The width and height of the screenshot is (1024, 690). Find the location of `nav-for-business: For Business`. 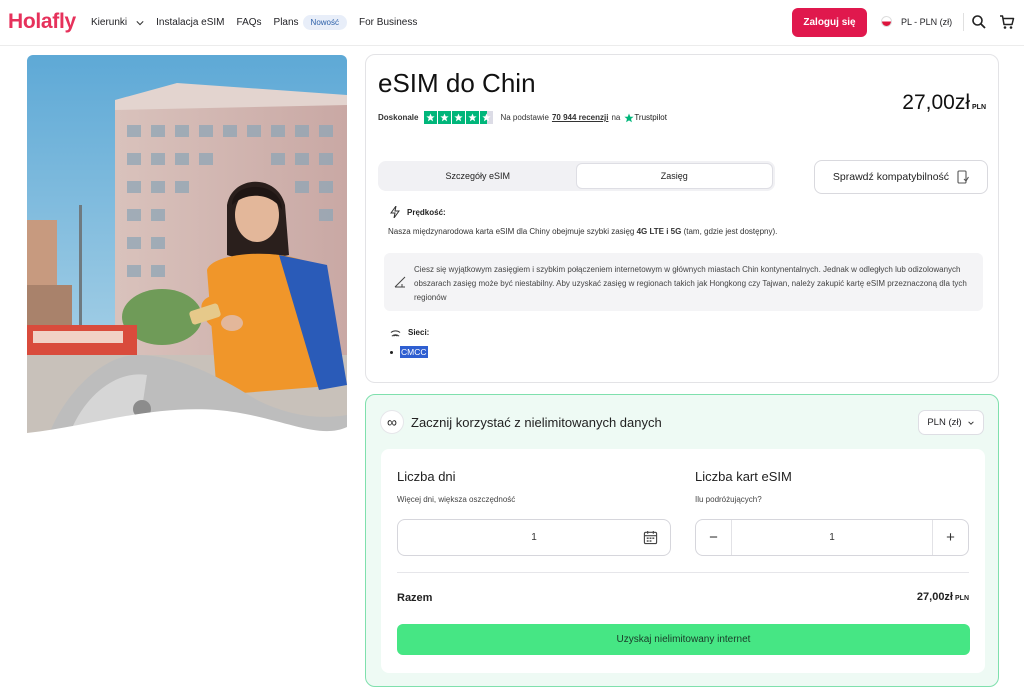

nav-for-business: For Business is located at coordinates (388, 22).